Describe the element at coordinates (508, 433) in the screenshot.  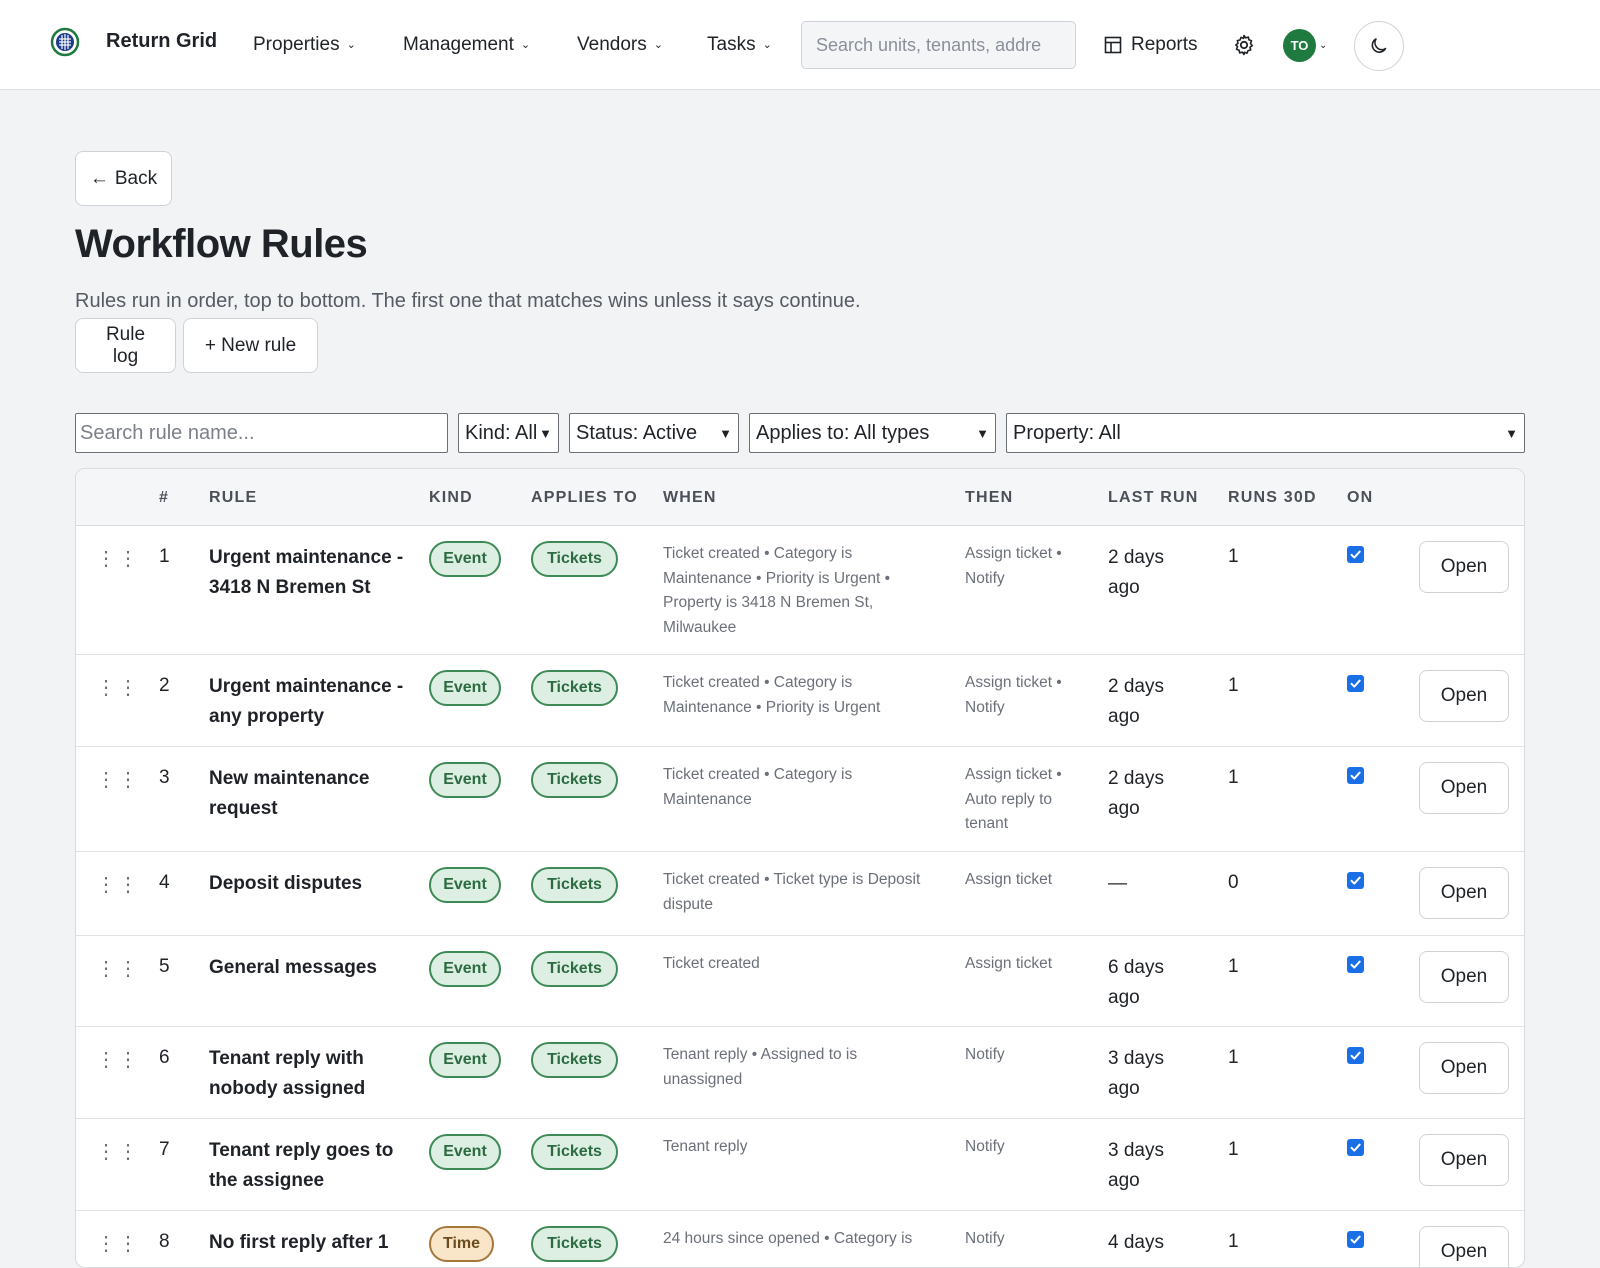
I see `kind-filter-select: Kind: All ▼` at that location.